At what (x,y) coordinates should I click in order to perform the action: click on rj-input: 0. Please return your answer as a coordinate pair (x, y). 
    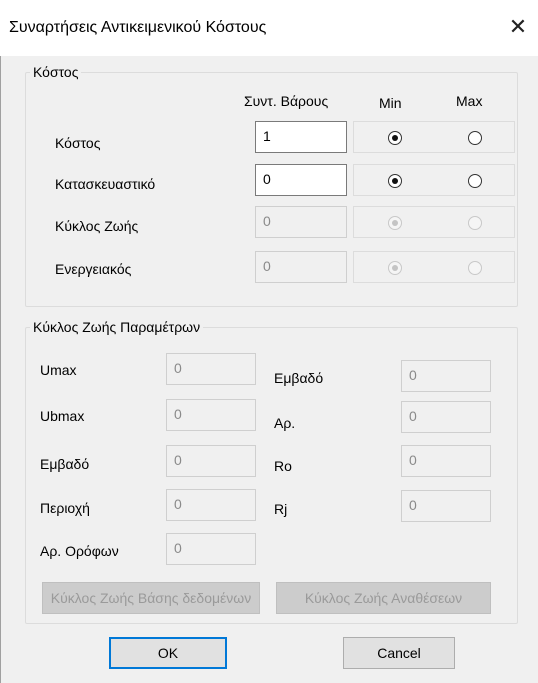
    Looking at the image, I should click on (446, 506).